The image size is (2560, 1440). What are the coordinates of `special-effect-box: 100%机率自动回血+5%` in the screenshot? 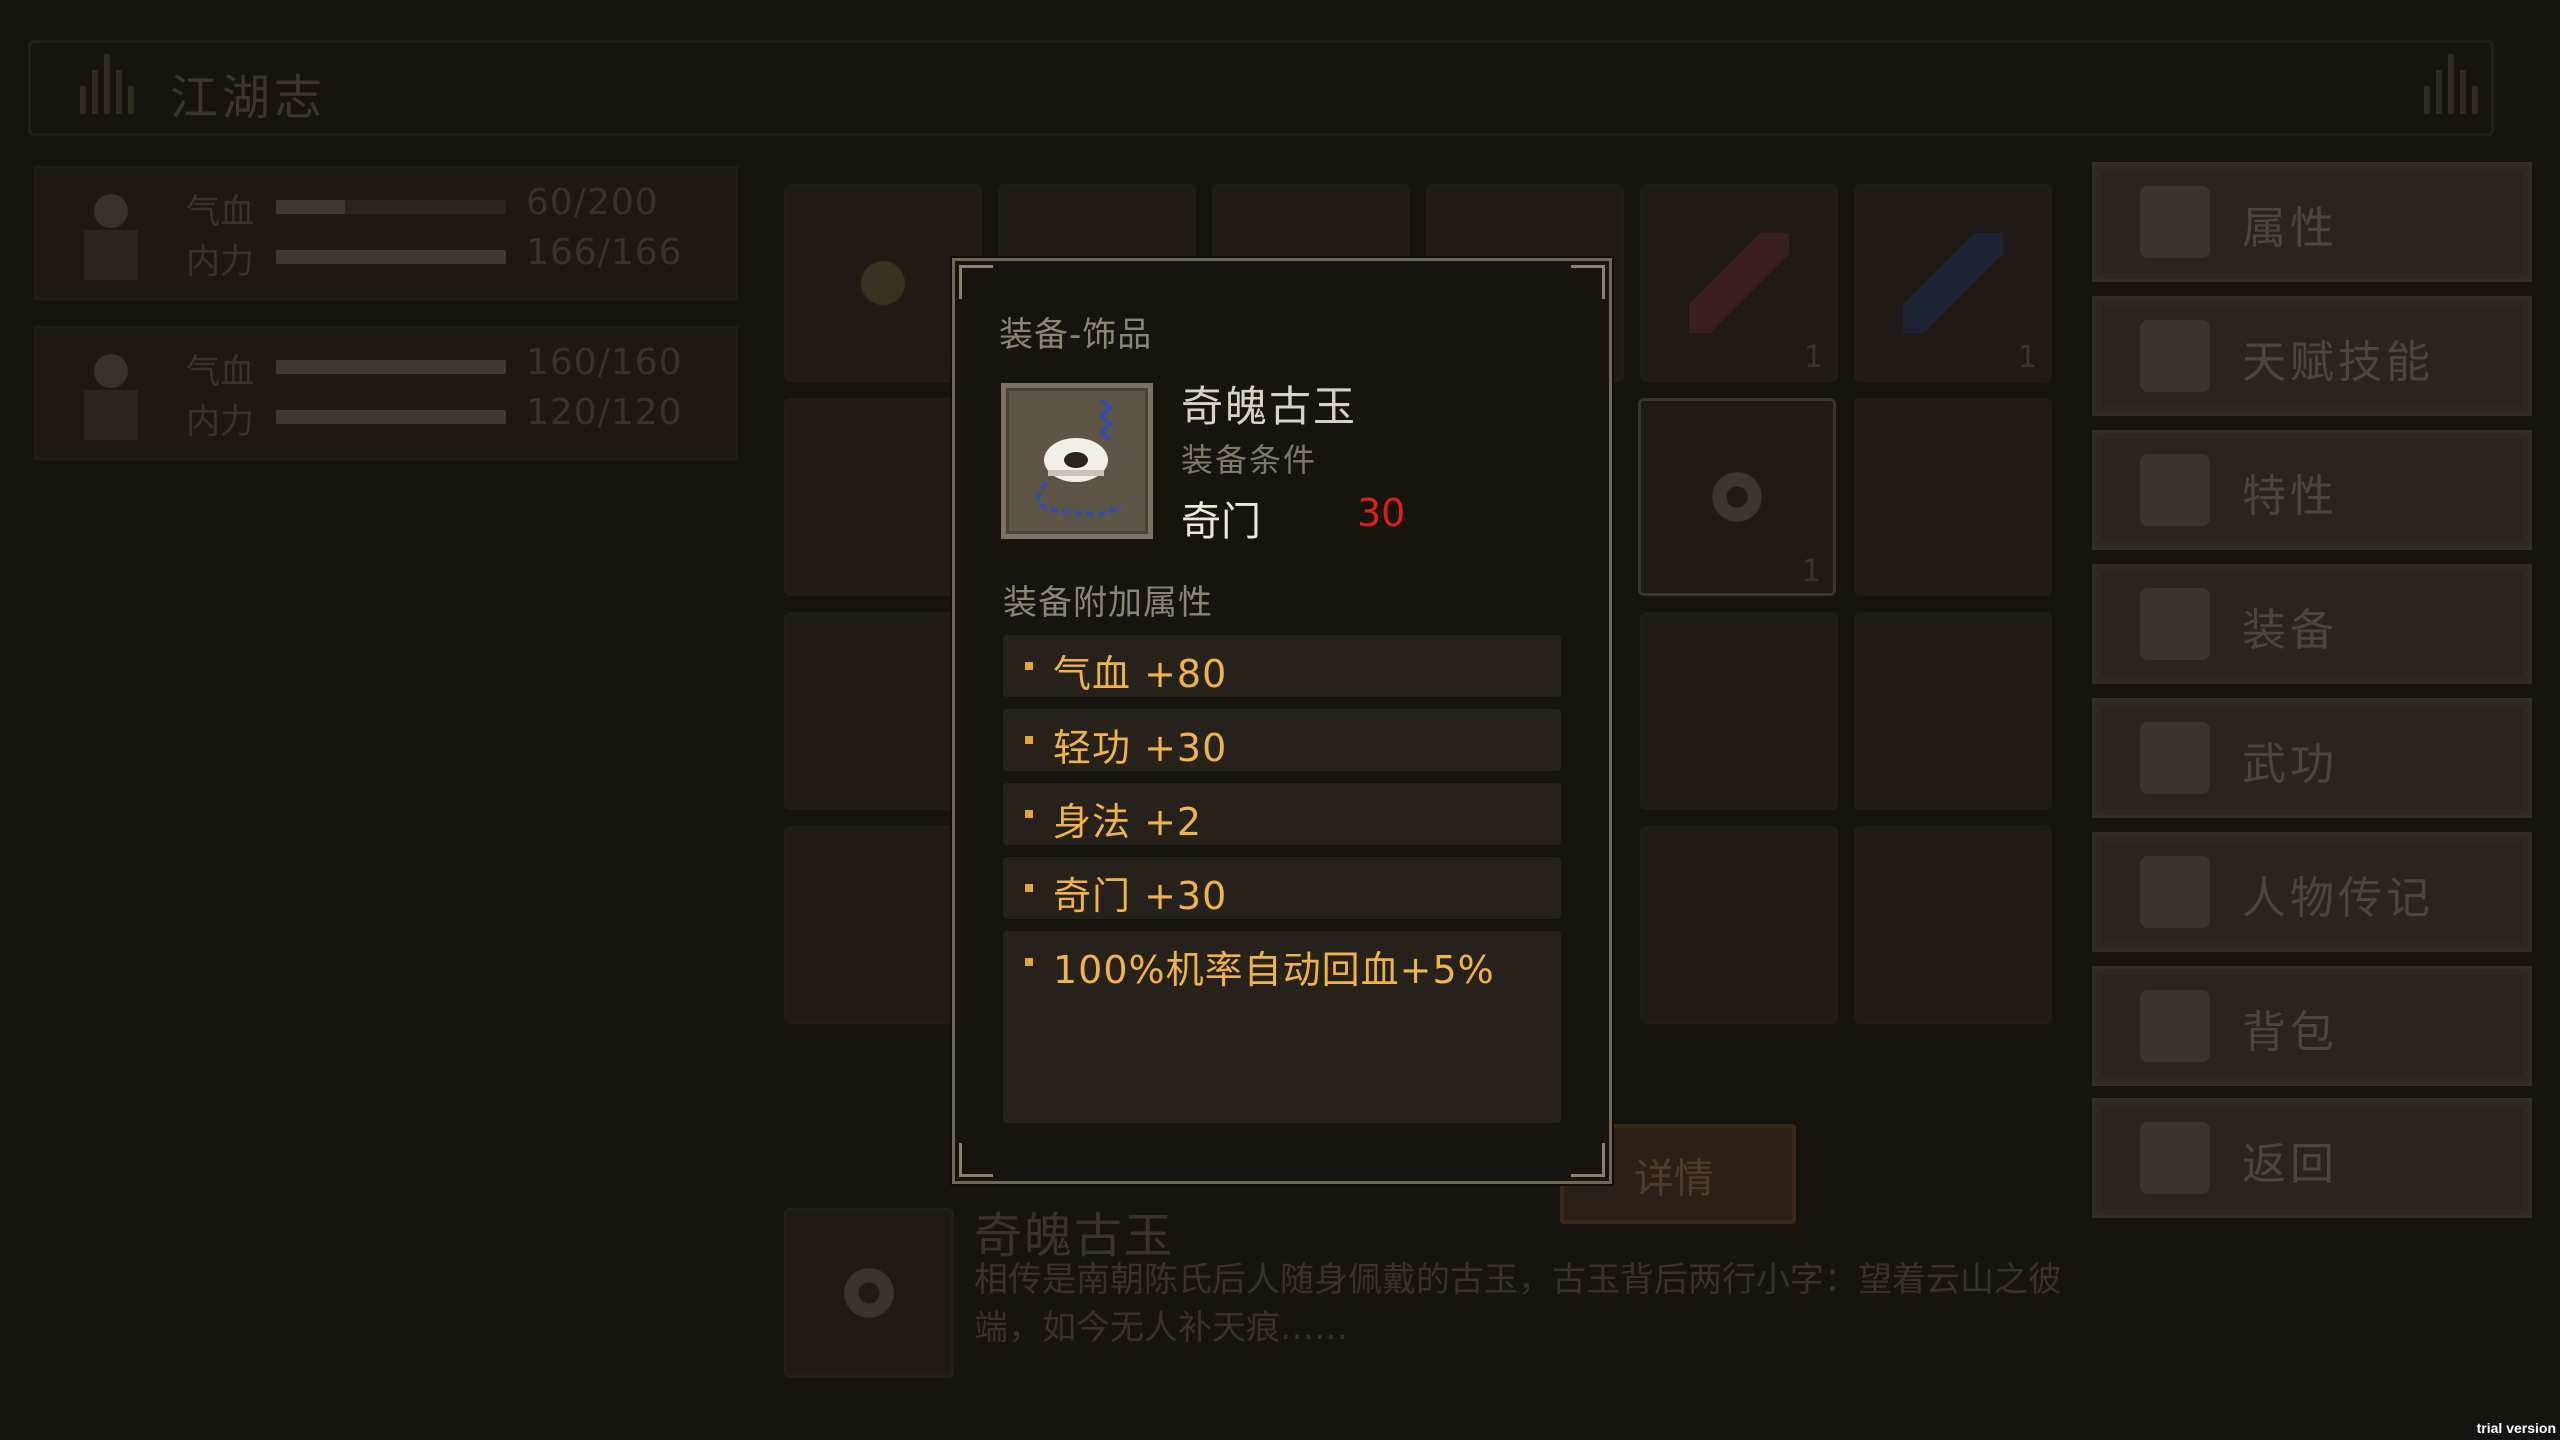 It's located at (1282, 1027).